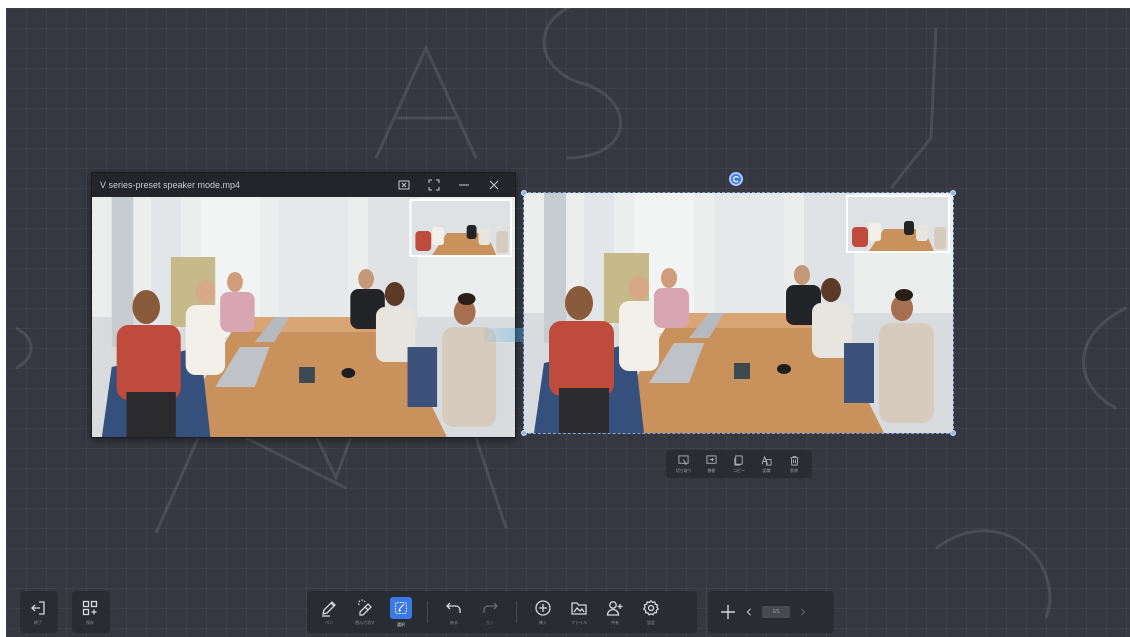  I want to click on exit-label: 終了, so click(38, 622).